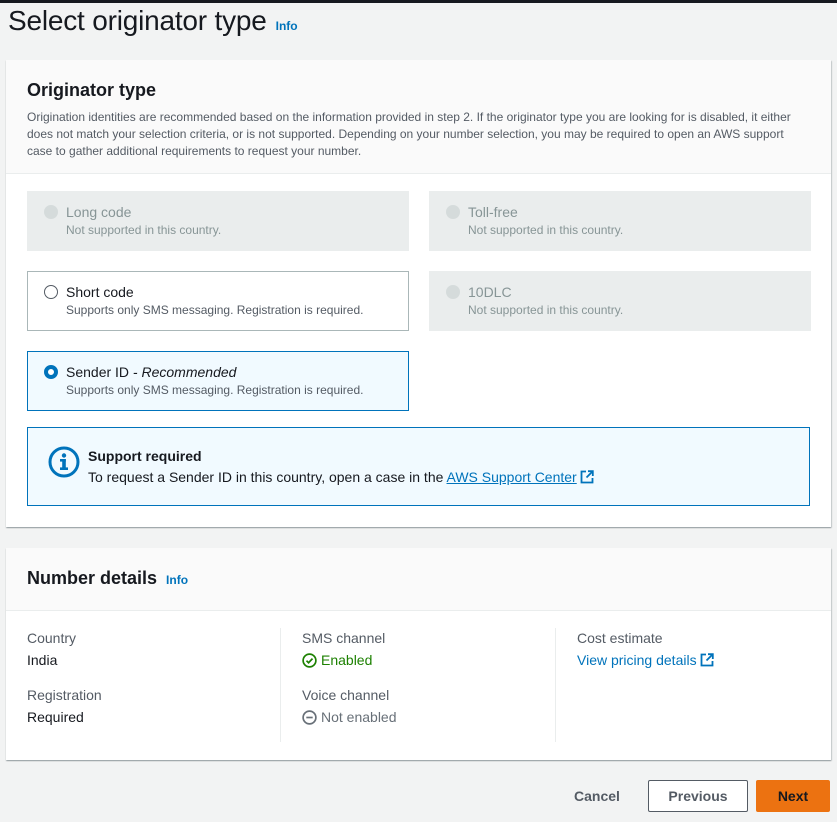 This screenshot has width=837, height=822. I want to click on option-long-code: Long code Not supported in this country., so click(218, 221).